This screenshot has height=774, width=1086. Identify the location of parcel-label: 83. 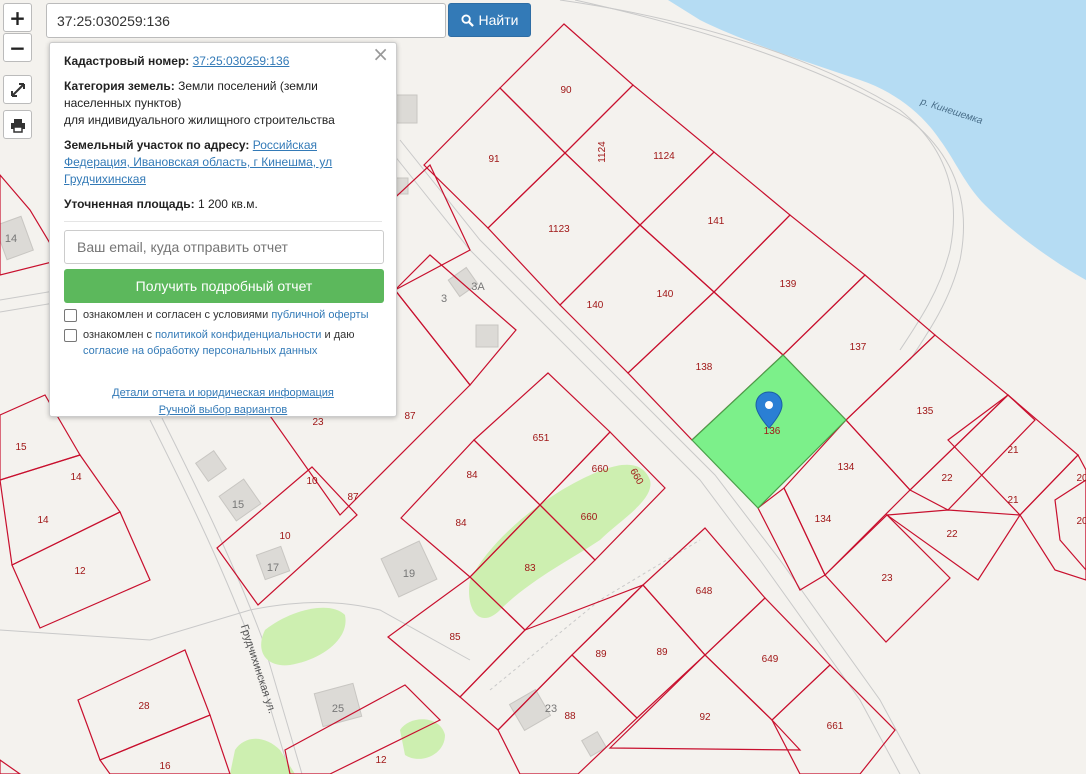
(530, 568).